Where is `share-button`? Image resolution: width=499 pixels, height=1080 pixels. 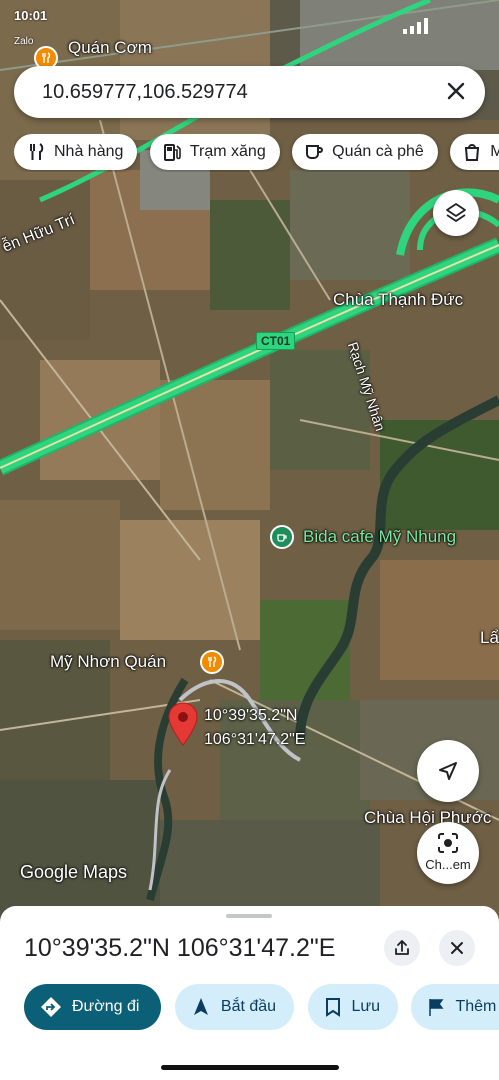
share-button is located at coordinates (402, 948).